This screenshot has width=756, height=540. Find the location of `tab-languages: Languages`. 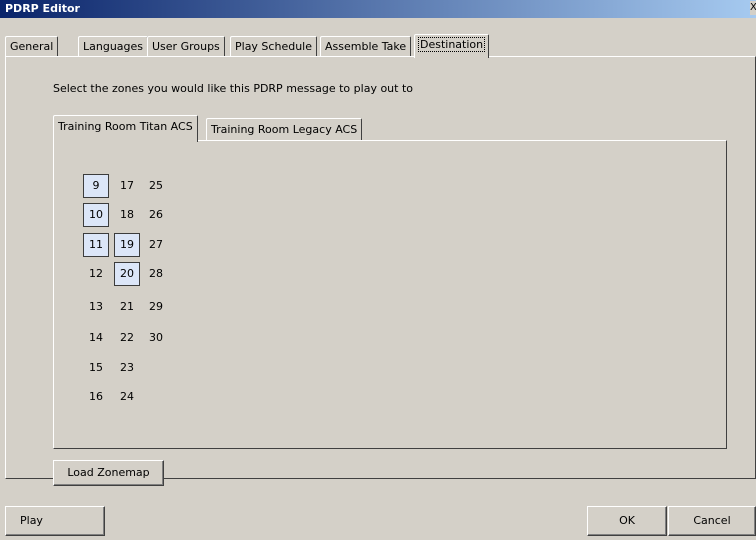

tab-languages: Languages is located at coordinates (113, 46).